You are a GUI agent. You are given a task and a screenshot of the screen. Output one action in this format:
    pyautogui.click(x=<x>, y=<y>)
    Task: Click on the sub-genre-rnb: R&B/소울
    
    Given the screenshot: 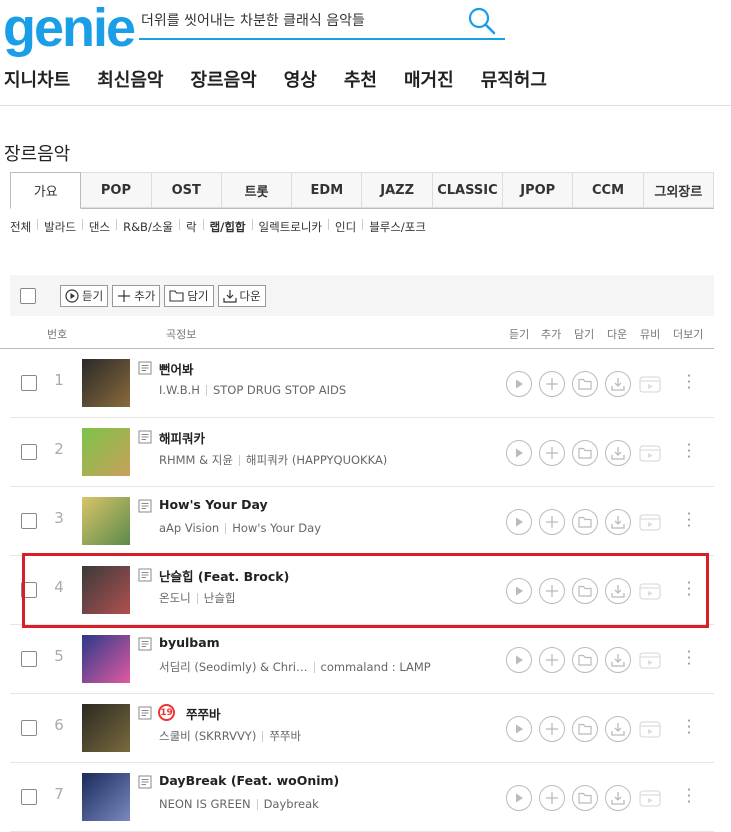 What is the action you would take?
    pyautogui.click(x=148, y=227)
    